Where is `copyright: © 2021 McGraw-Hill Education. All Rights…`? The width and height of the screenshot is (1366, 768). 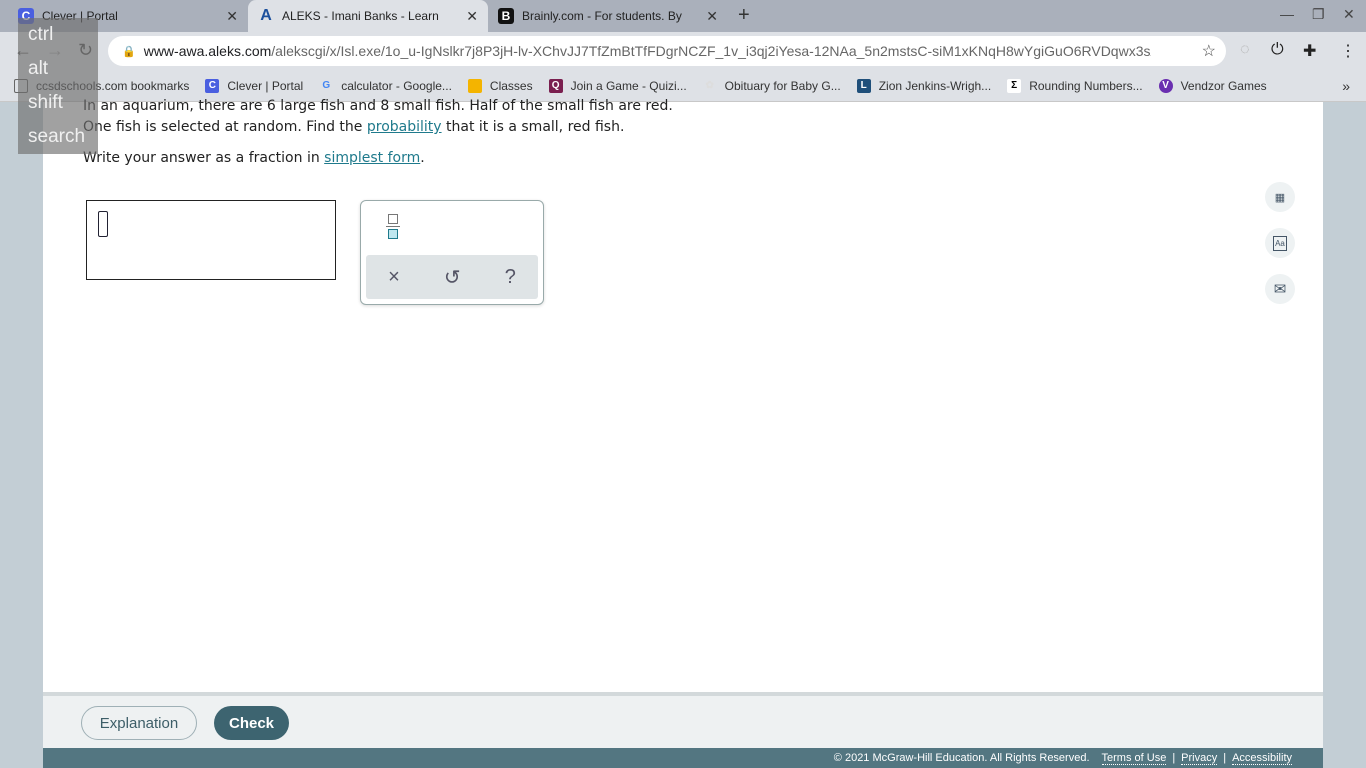
copyright: © 2021 McGraw-Hill Education. All Rights… is located at coordinates (961, 758).